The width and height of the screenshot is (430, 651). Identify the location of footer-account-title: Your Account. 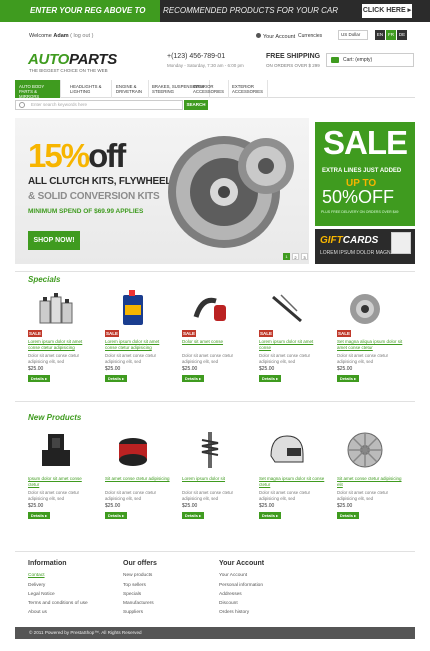
(242, 563).